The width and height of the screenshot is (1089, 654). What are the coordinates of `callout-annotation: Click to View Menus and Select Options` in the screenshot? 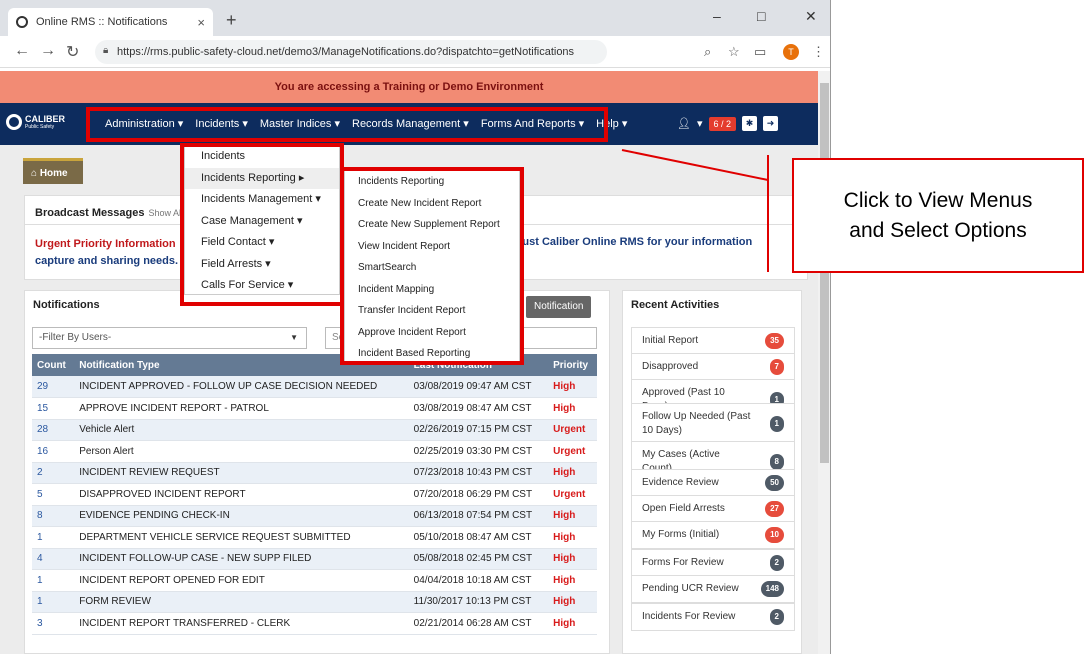 It's located at (938, 215).